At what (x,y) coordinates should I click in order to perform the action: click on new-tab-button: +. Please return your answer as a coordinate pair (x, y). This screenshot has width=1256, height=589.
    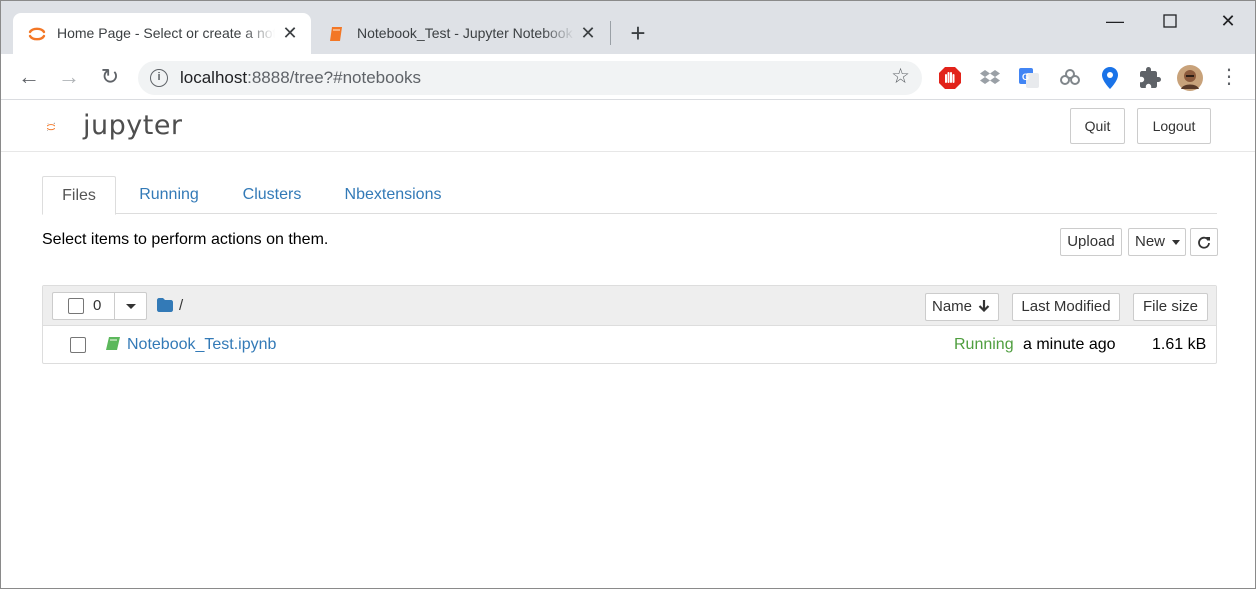
    Looking at the image, I should click on (638, 33).